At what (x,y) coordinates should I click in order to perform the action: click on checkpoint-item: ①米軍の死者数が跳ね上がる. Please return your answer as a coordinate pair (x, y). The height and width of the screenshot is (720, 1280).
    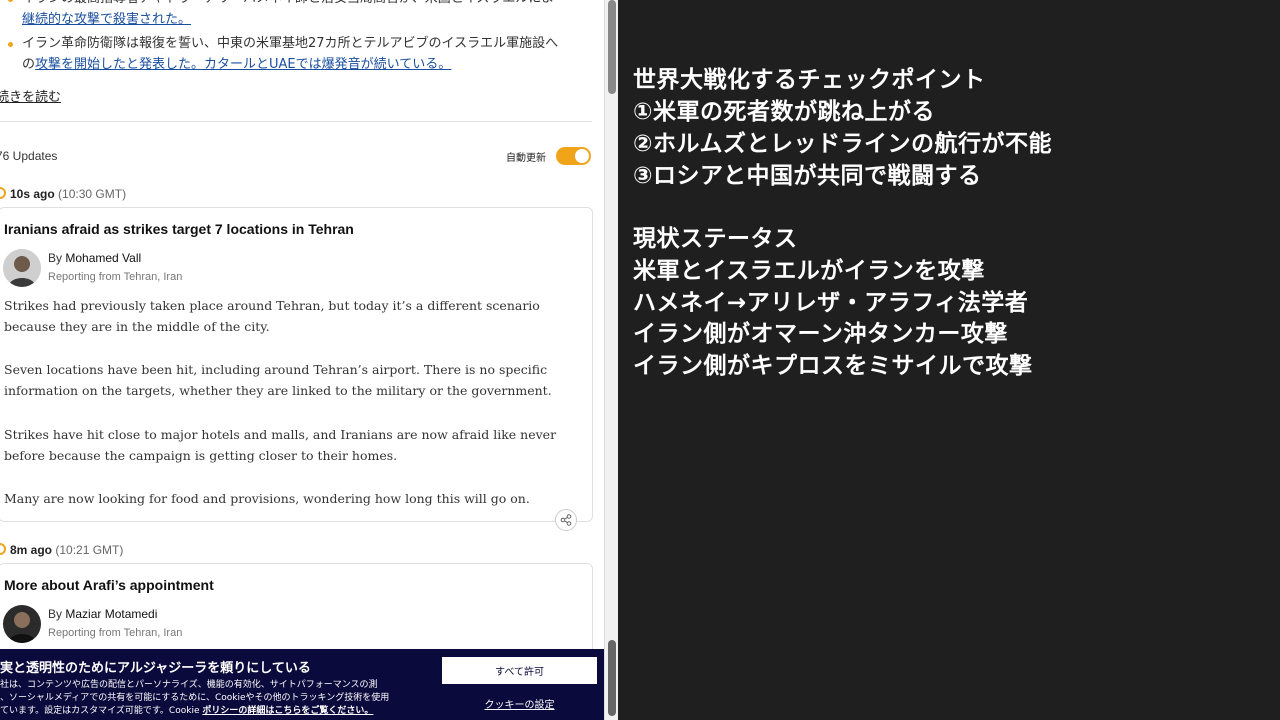
    Looking at the image, I should click on (784, 112).